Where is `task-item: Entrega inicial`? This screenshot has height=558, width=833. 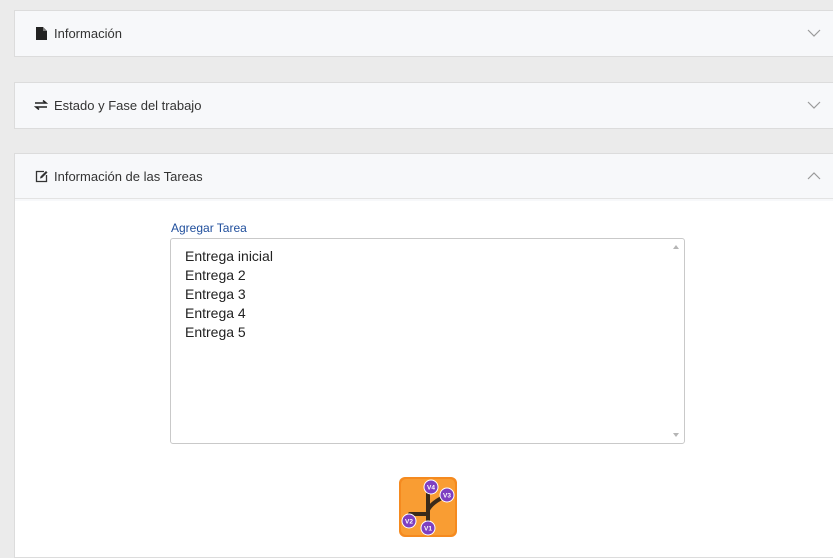
task-item: Entrega inicial is located at coordinates (434, 256).